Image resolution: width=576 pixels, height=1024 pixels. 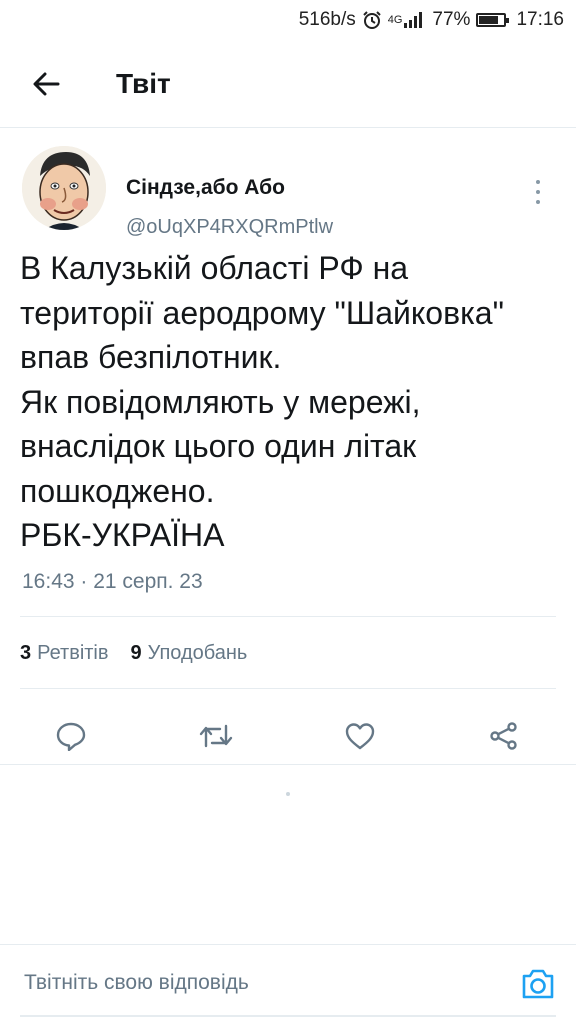 What do you see at coordinates (290, 192) in the screenshot?
I see `author-row: Сіндзе,або Або @oUqXP4RXQRmPtlw` at bounding box center [290, 192].